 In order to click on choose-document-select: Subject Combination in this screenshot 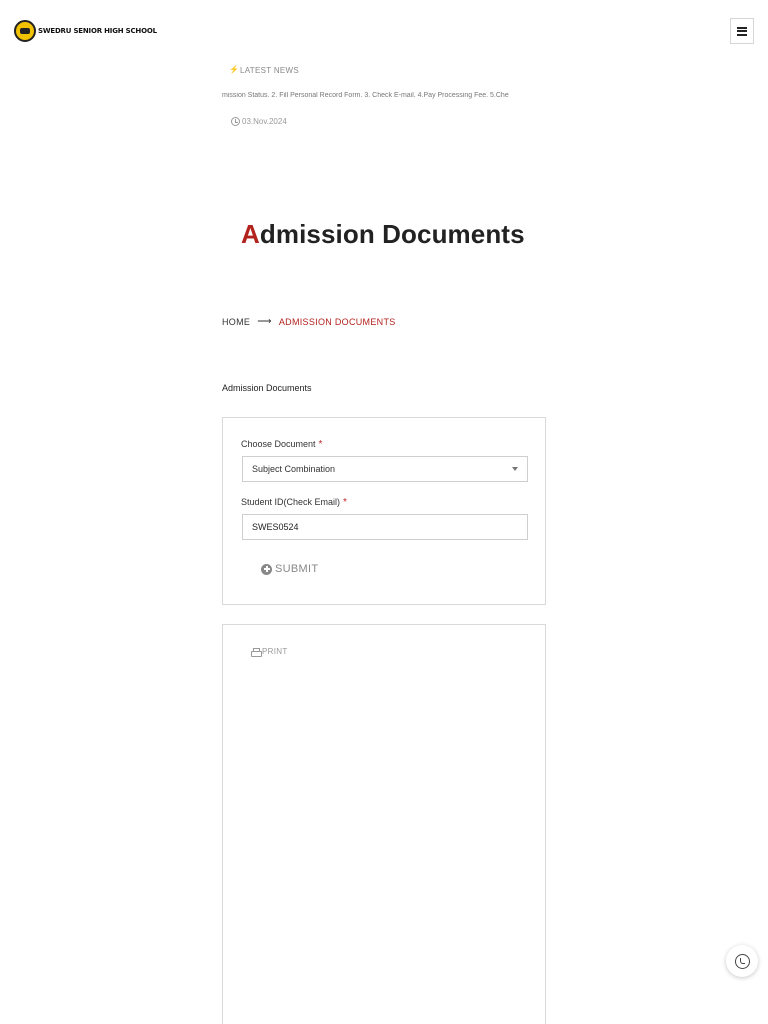, I will do `click(385, 469)`.